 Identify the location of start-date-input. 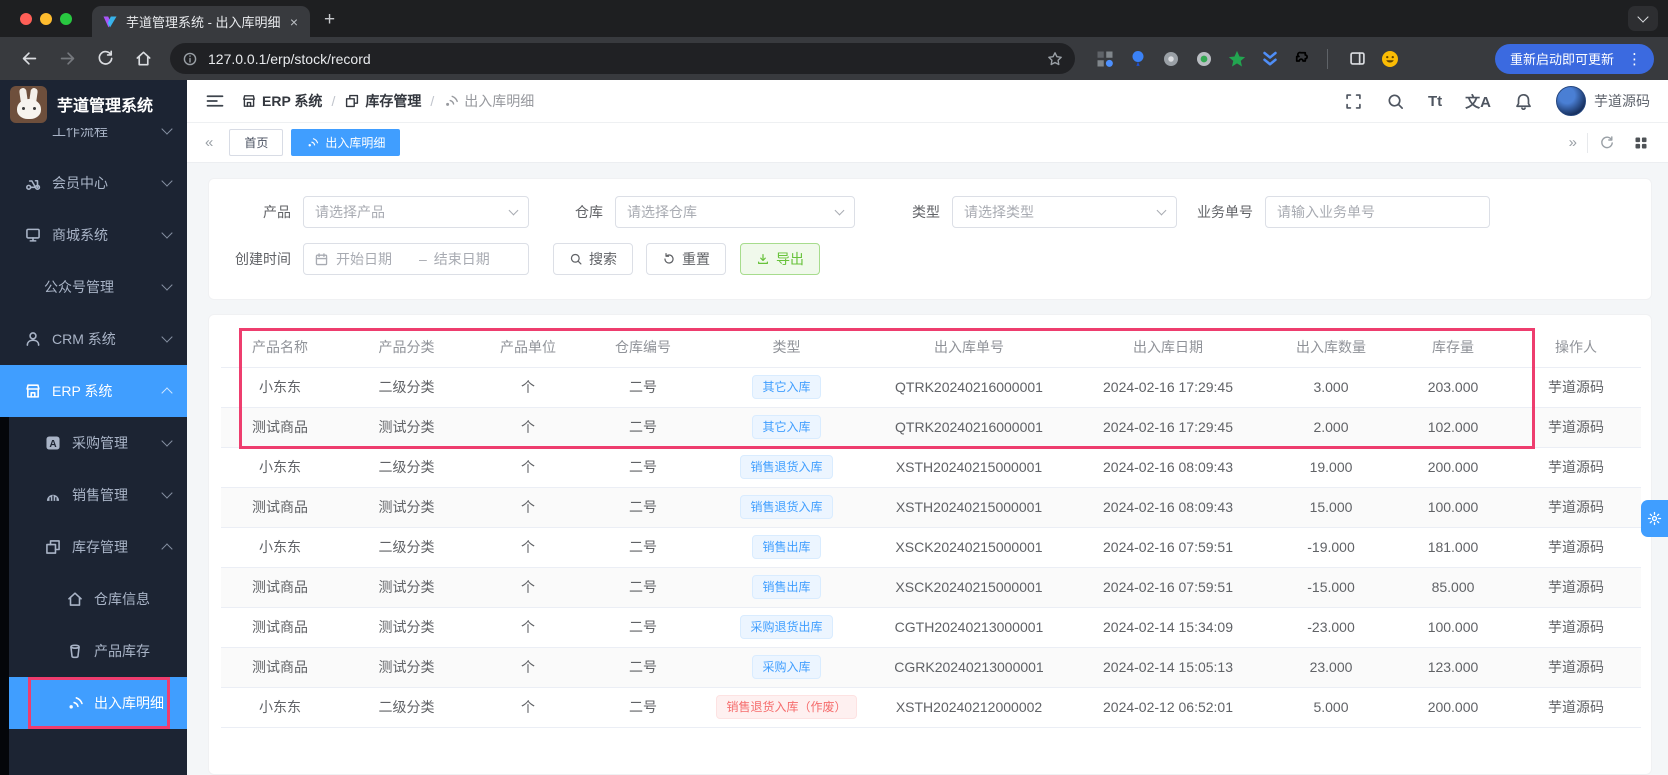
(374, 259).